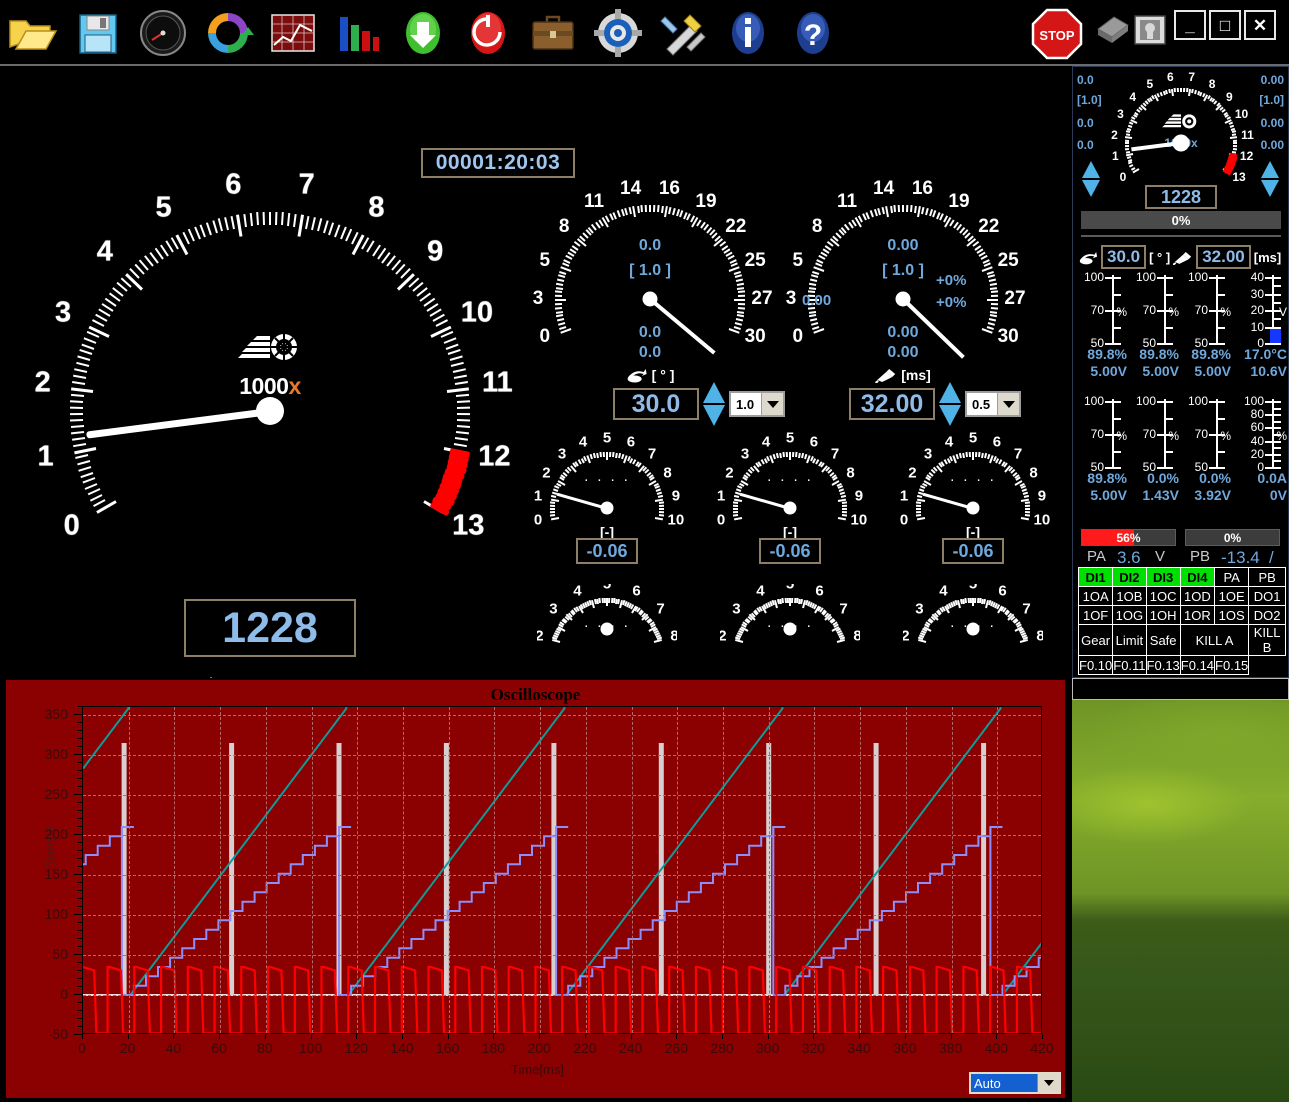 The height and width of the screenshot is (1102, 1289). Describe the element at coordinates (1232, 577) in the screenshot. I see `io-cell-PA: PA` at that location.